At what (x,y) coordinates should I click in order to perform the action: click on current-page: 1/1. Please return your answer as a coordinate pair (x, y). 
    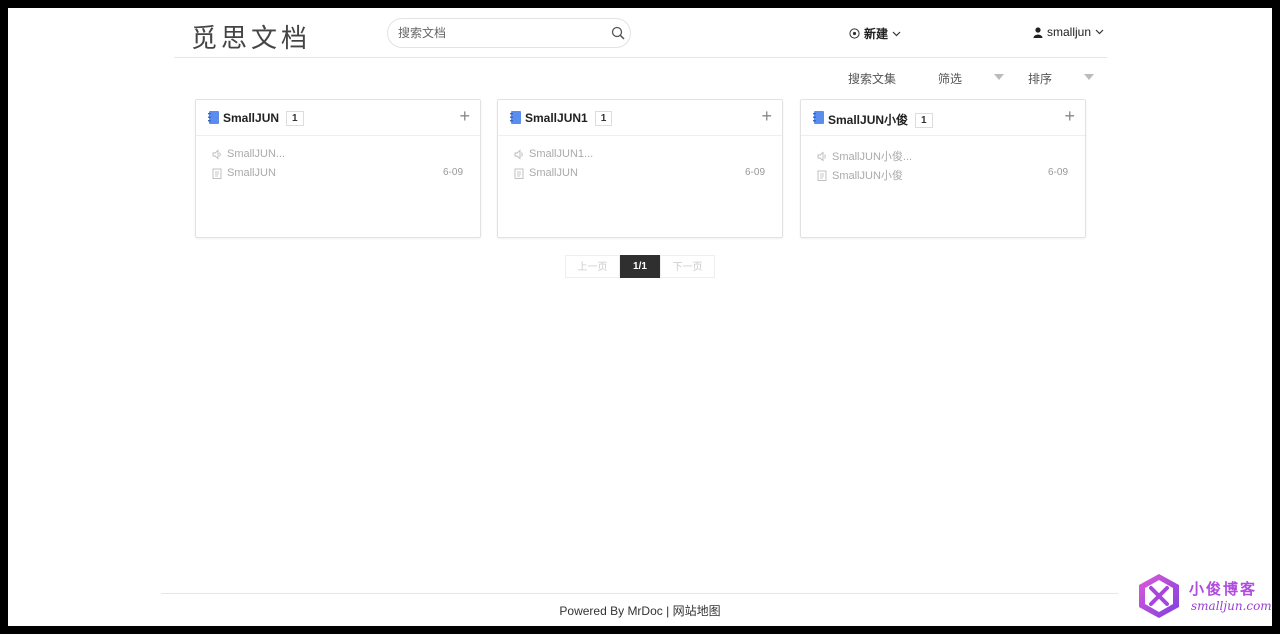
    Looking at the image, I should click on (640, 266).